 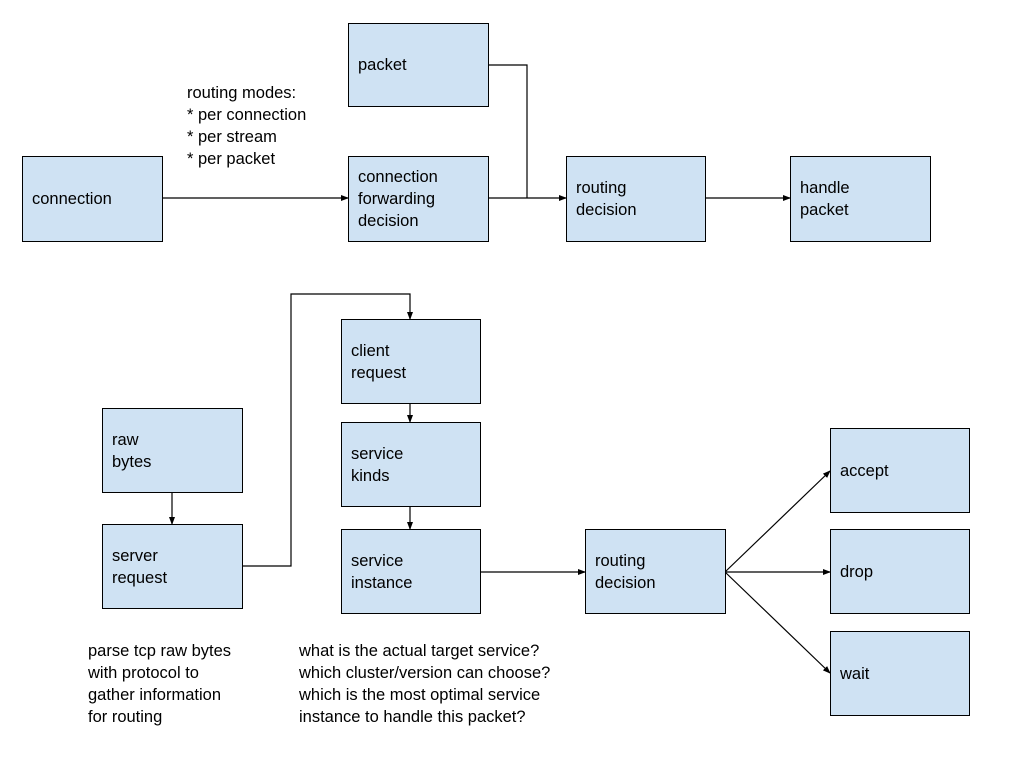 I want to click on node-drop: drop, so click(x=900, y=571).